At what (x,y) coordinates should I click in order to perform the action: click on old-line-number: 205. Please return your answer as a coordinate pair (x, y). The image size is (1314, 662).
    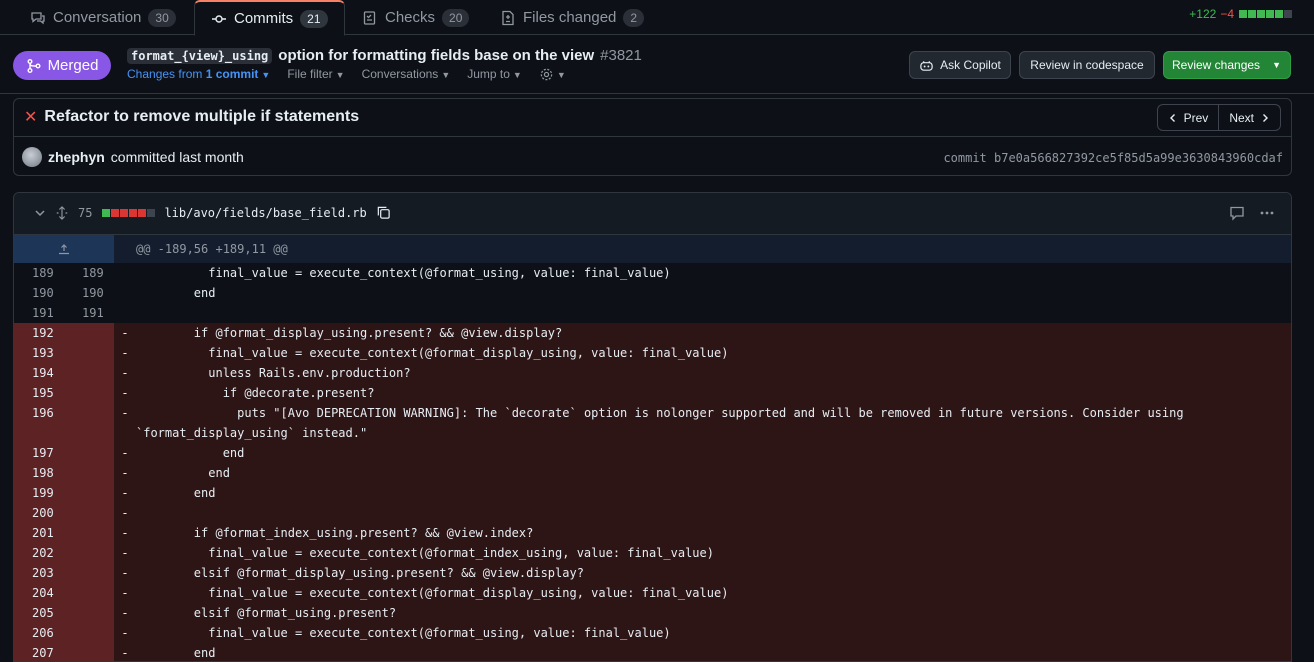
    Looking at the image, I should click on (39, 613).